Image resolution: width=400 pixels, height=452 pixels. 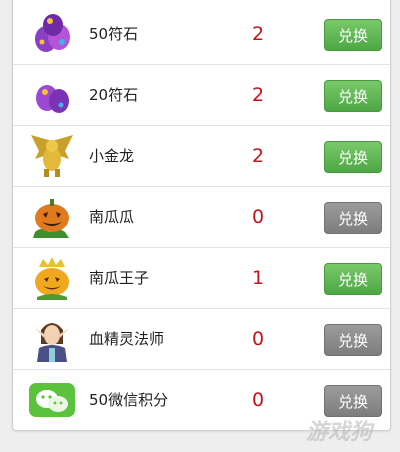 What do you see at coordinates (129, 400) in the screenshot?
I see `item-name: 50微信积分` at bounding box center [129, 400].